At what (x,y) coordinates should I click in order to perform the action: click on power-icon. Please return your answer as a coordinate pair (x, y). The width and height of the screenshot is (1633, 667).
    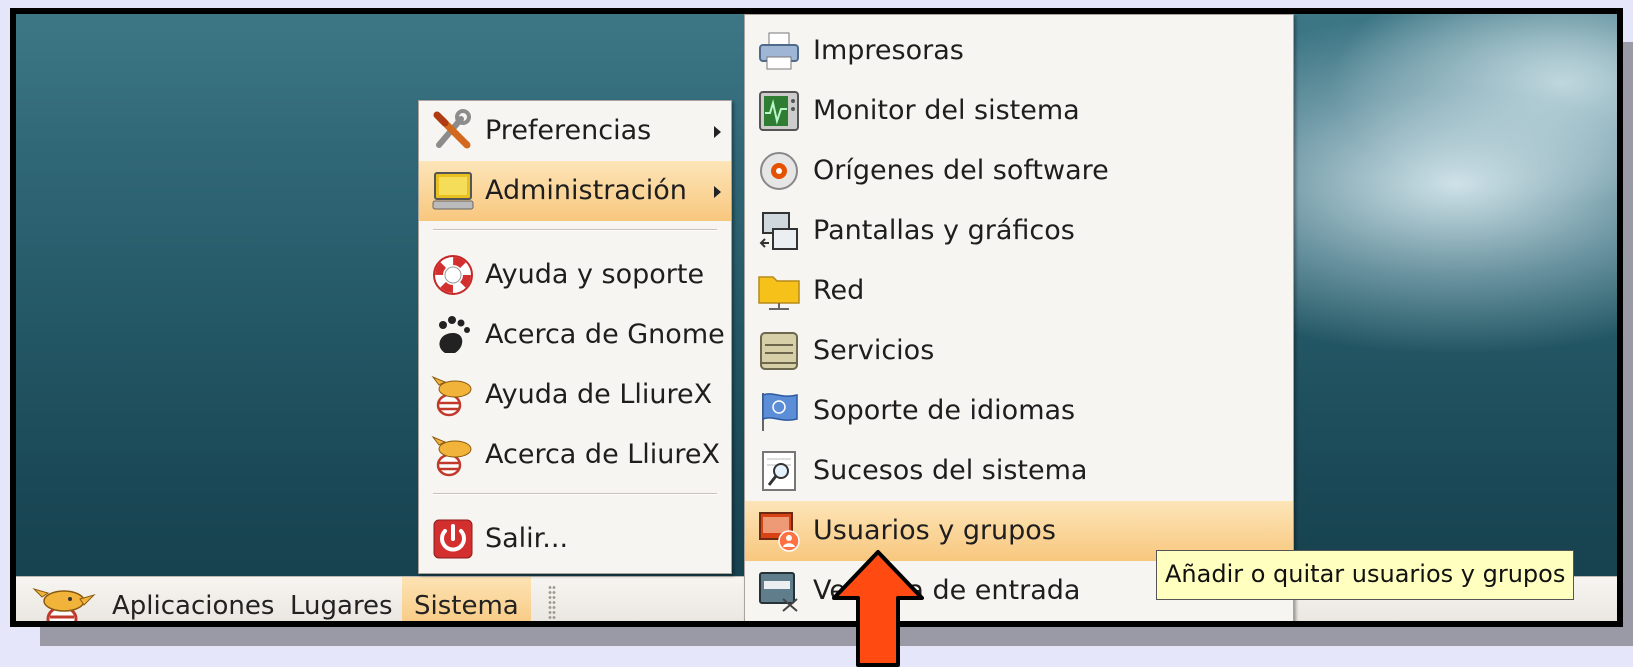
    Looking at the image, I should click on (453, 539).